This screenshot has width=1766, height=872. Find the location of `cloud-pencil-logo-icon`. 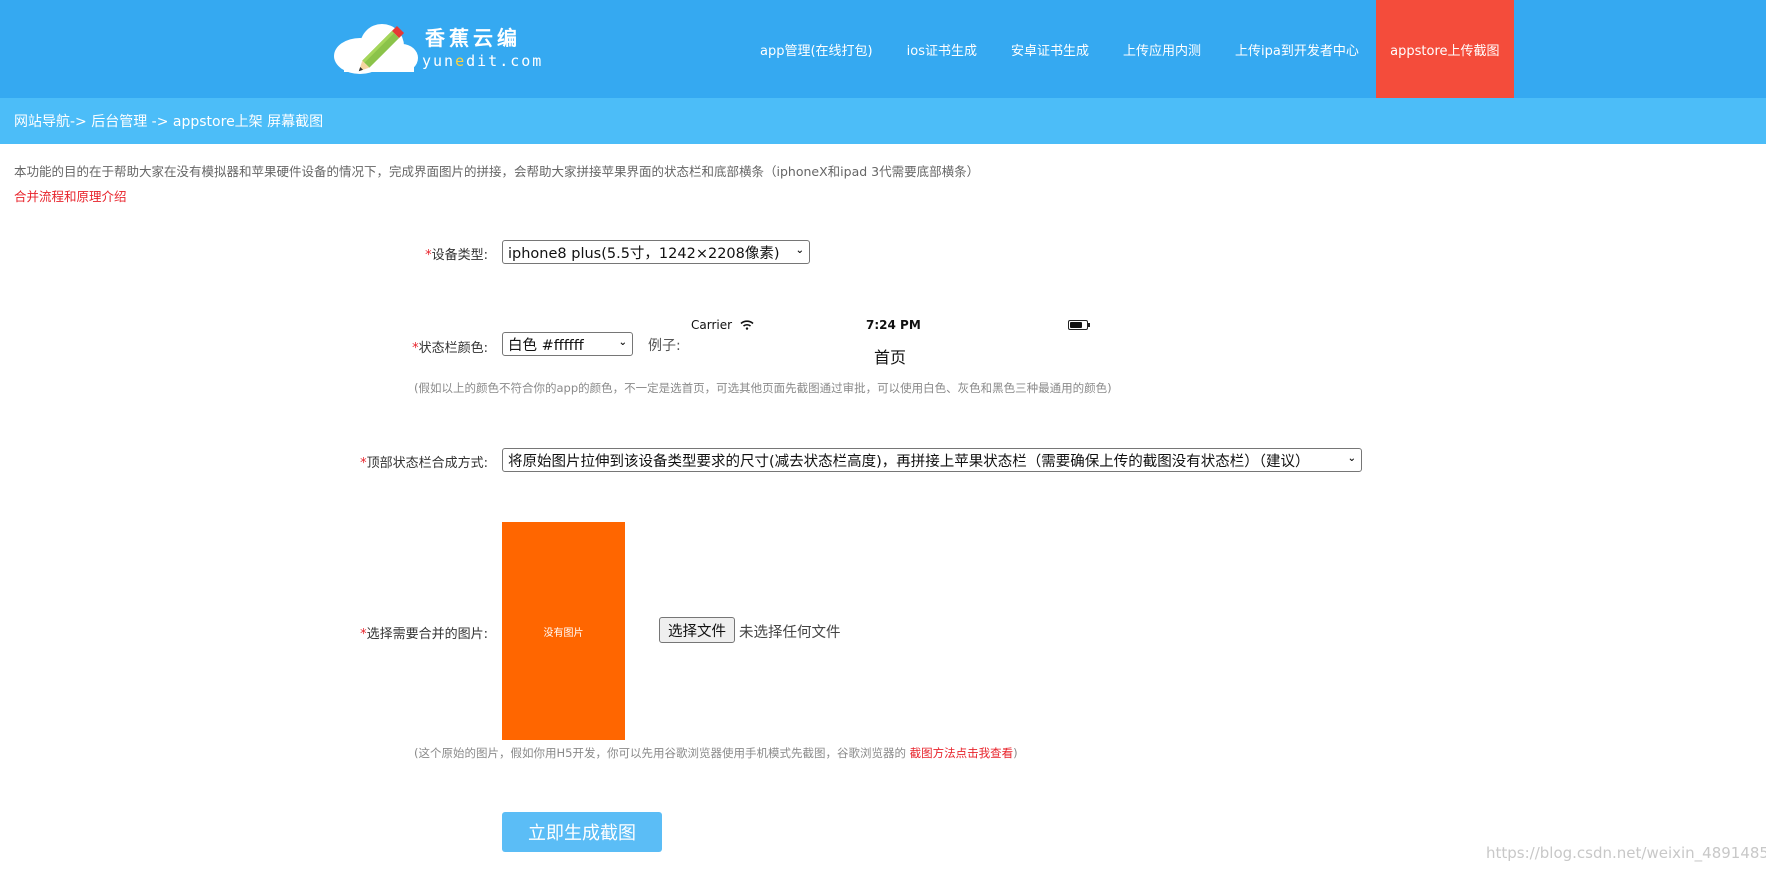

cloud-pencil-logo-icon is located at coordinates (376, 49).